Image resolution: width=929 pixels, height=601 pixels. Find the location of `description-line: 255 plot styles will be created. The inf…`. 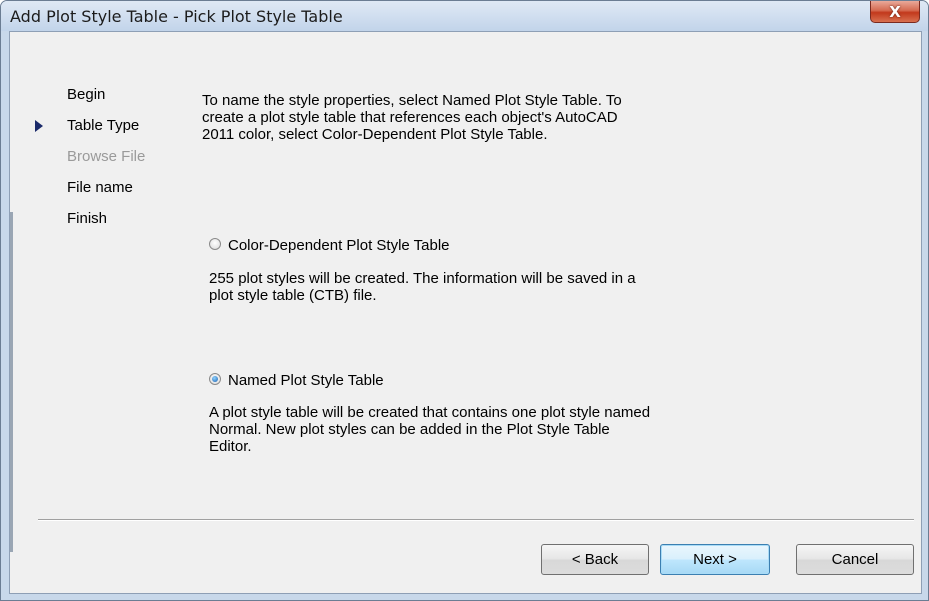

description-line: 255 plot styles will be created. The inf… is located at coordinates (422, 278).